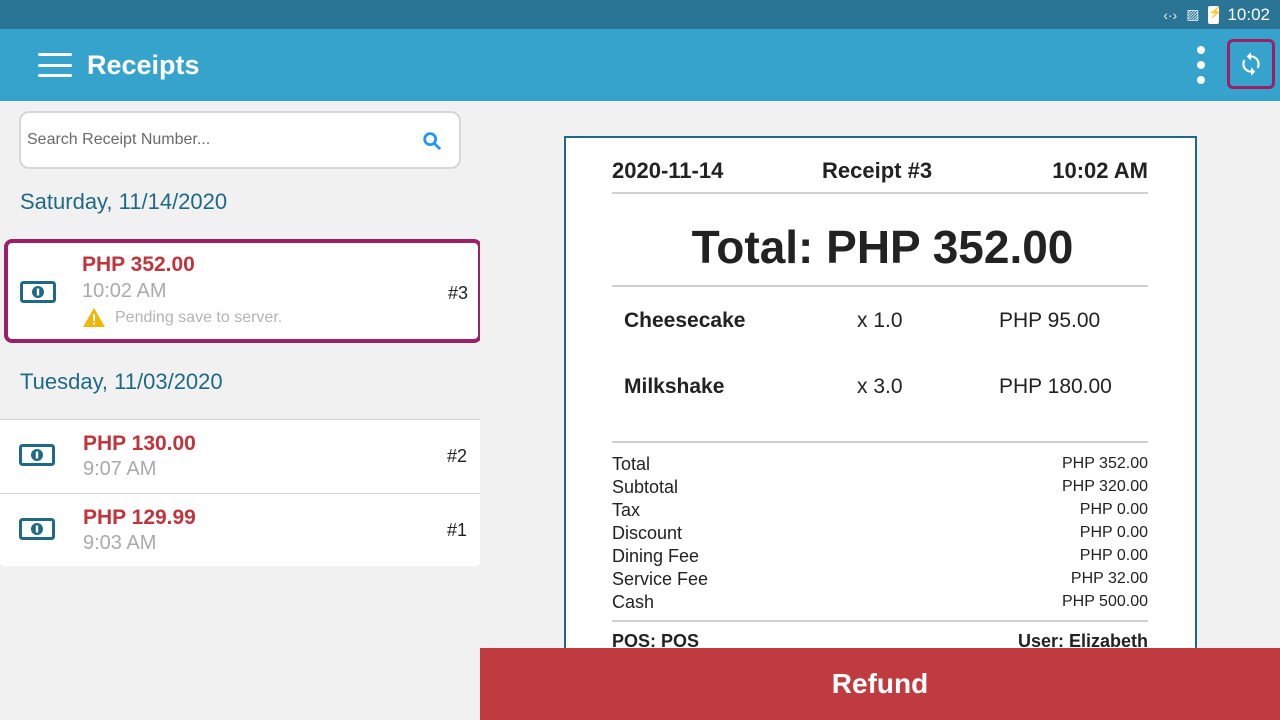 This screenshot has height=720, width=1280. Describe the element at coordinates (1105, 463) in the screenshot. I see `summary-value: PHP 352.00` at that location.